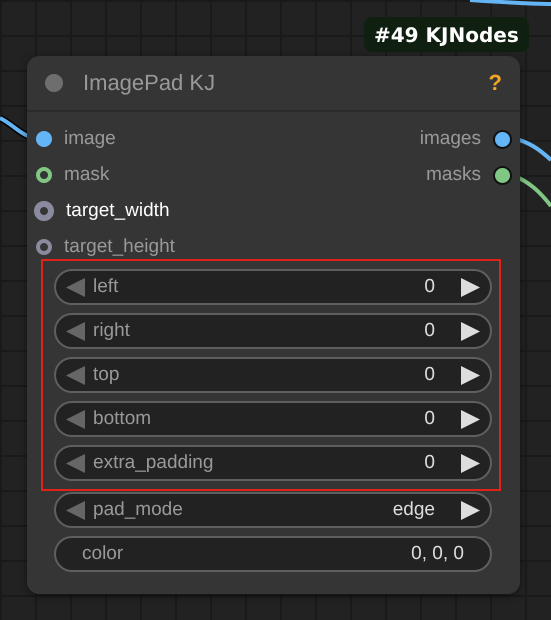 The height and width of the screenshot is (620, 551). What do you see at coordinates (273, 375) in the screenshot?
I see `number-widget: top 0` at bounding box center [273, 375].